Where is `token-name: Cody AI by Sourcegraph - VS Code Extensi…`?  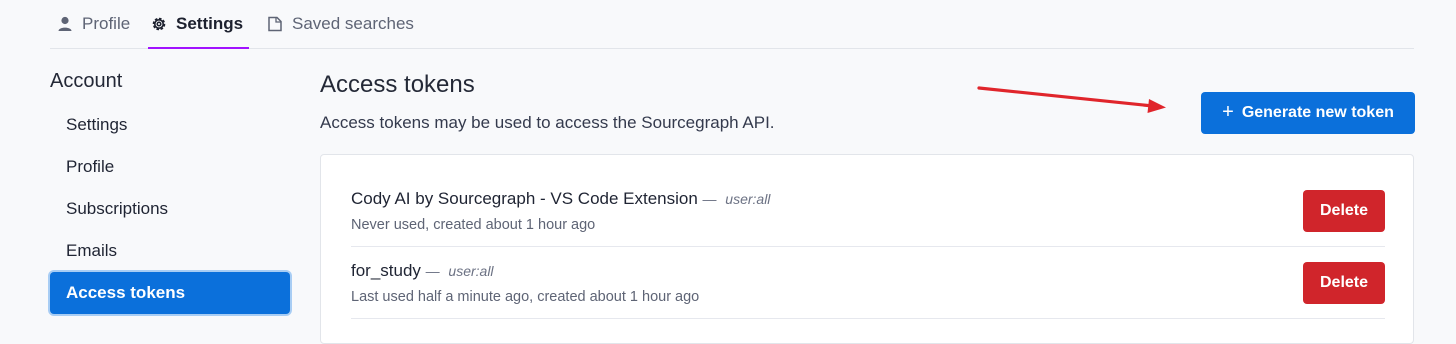
token-name: Cody AI by Sourcegraph - VS Code Extensi… is located at coordinates (524, 198).